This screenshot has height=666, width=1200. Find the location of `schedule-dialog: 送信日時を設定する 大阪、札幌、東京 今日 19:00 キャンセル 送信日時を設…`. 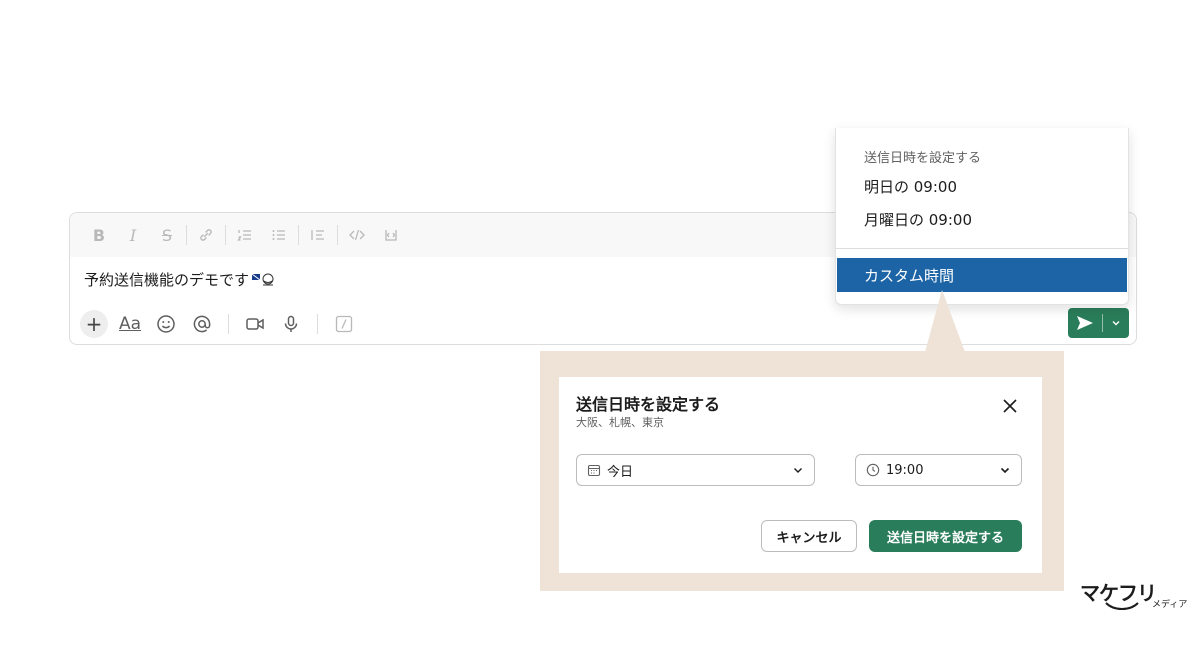

schedule-dialog: 送信日時を設定する 大阪、札幌、東京 今日 19:00 キャンセル 送信日時を設… is located at coordinates (800, 475).